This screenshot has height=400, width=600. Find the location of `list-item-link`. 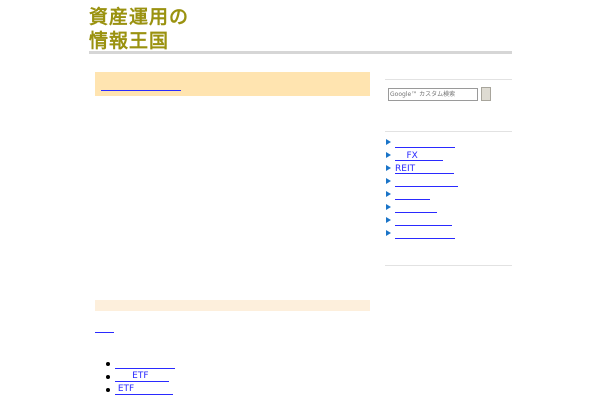

list-item-link is located at coordinates (145, 363).